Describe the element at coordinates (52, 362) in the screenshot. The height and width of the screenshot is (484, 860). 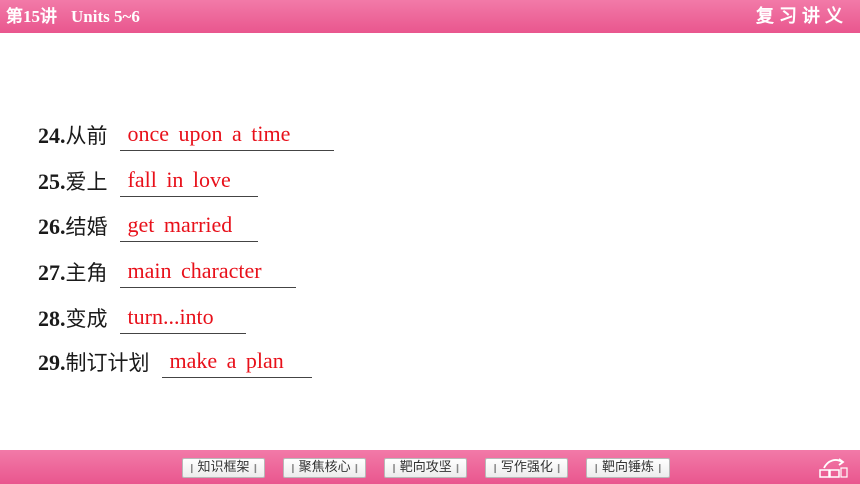
I see `item-number: 29.` at that location.